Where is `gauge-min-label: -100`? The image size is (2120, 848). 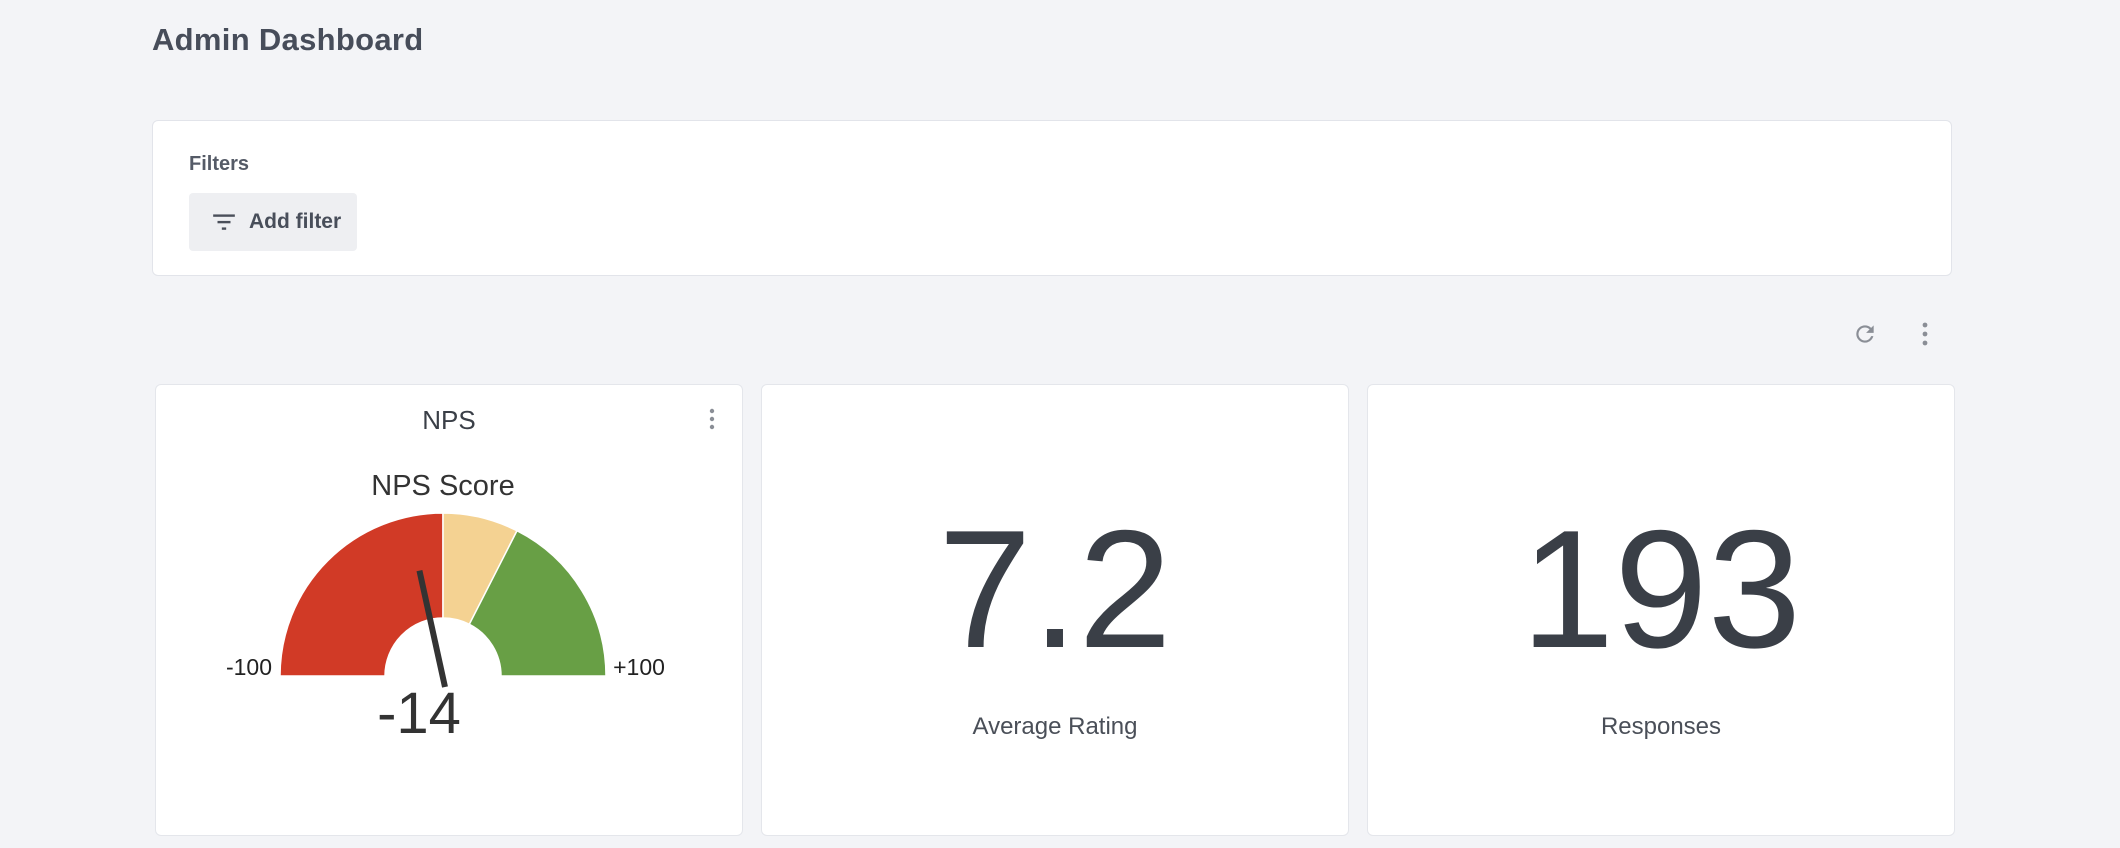
gauge-min-label: -100 is located at coordinates (249, 667).